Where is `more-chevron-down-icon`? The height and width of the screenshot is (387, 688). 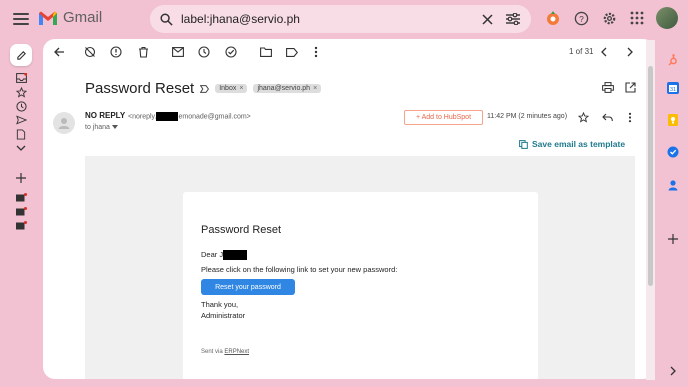 more-chevron-down-icon is located at coordinates (21, 148).